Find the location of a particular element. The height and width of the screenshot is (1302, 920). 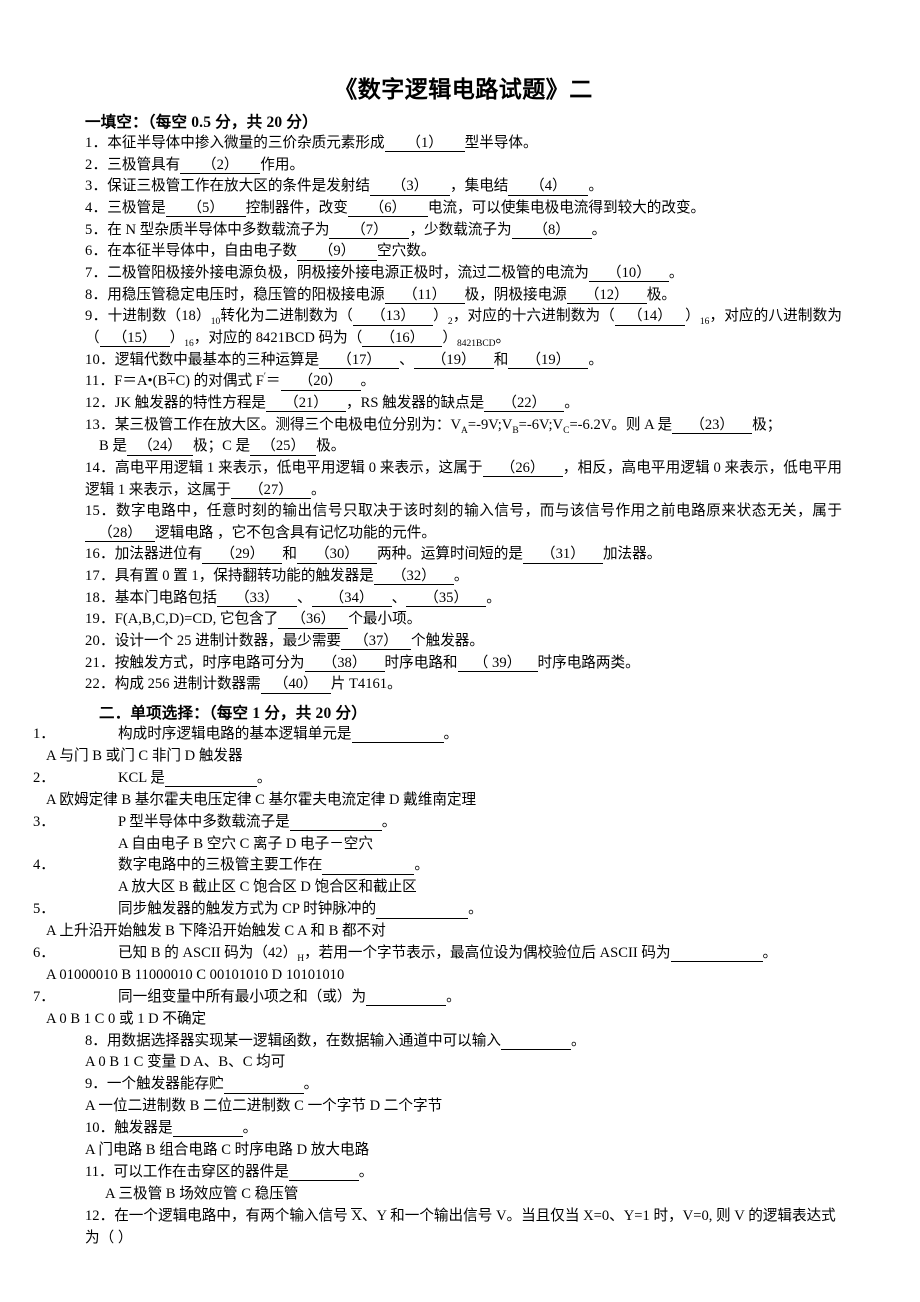

option-row: A 三极管 B 场效应管 C 稳压管 is located at coordinates (437, 1195).